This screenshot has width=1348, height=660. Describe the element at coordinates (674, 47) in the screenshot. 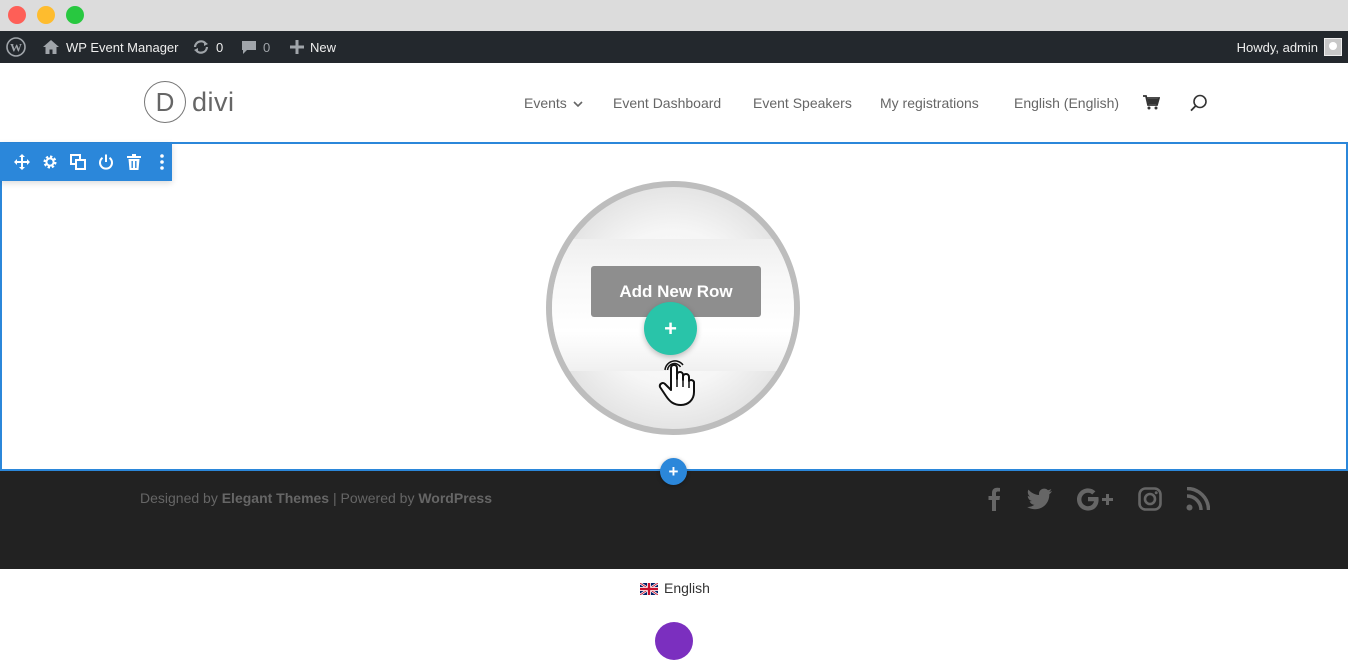

I see `wp-admin-bar: W WP Event Manager 0 0 New Howdy, admin` at that location.